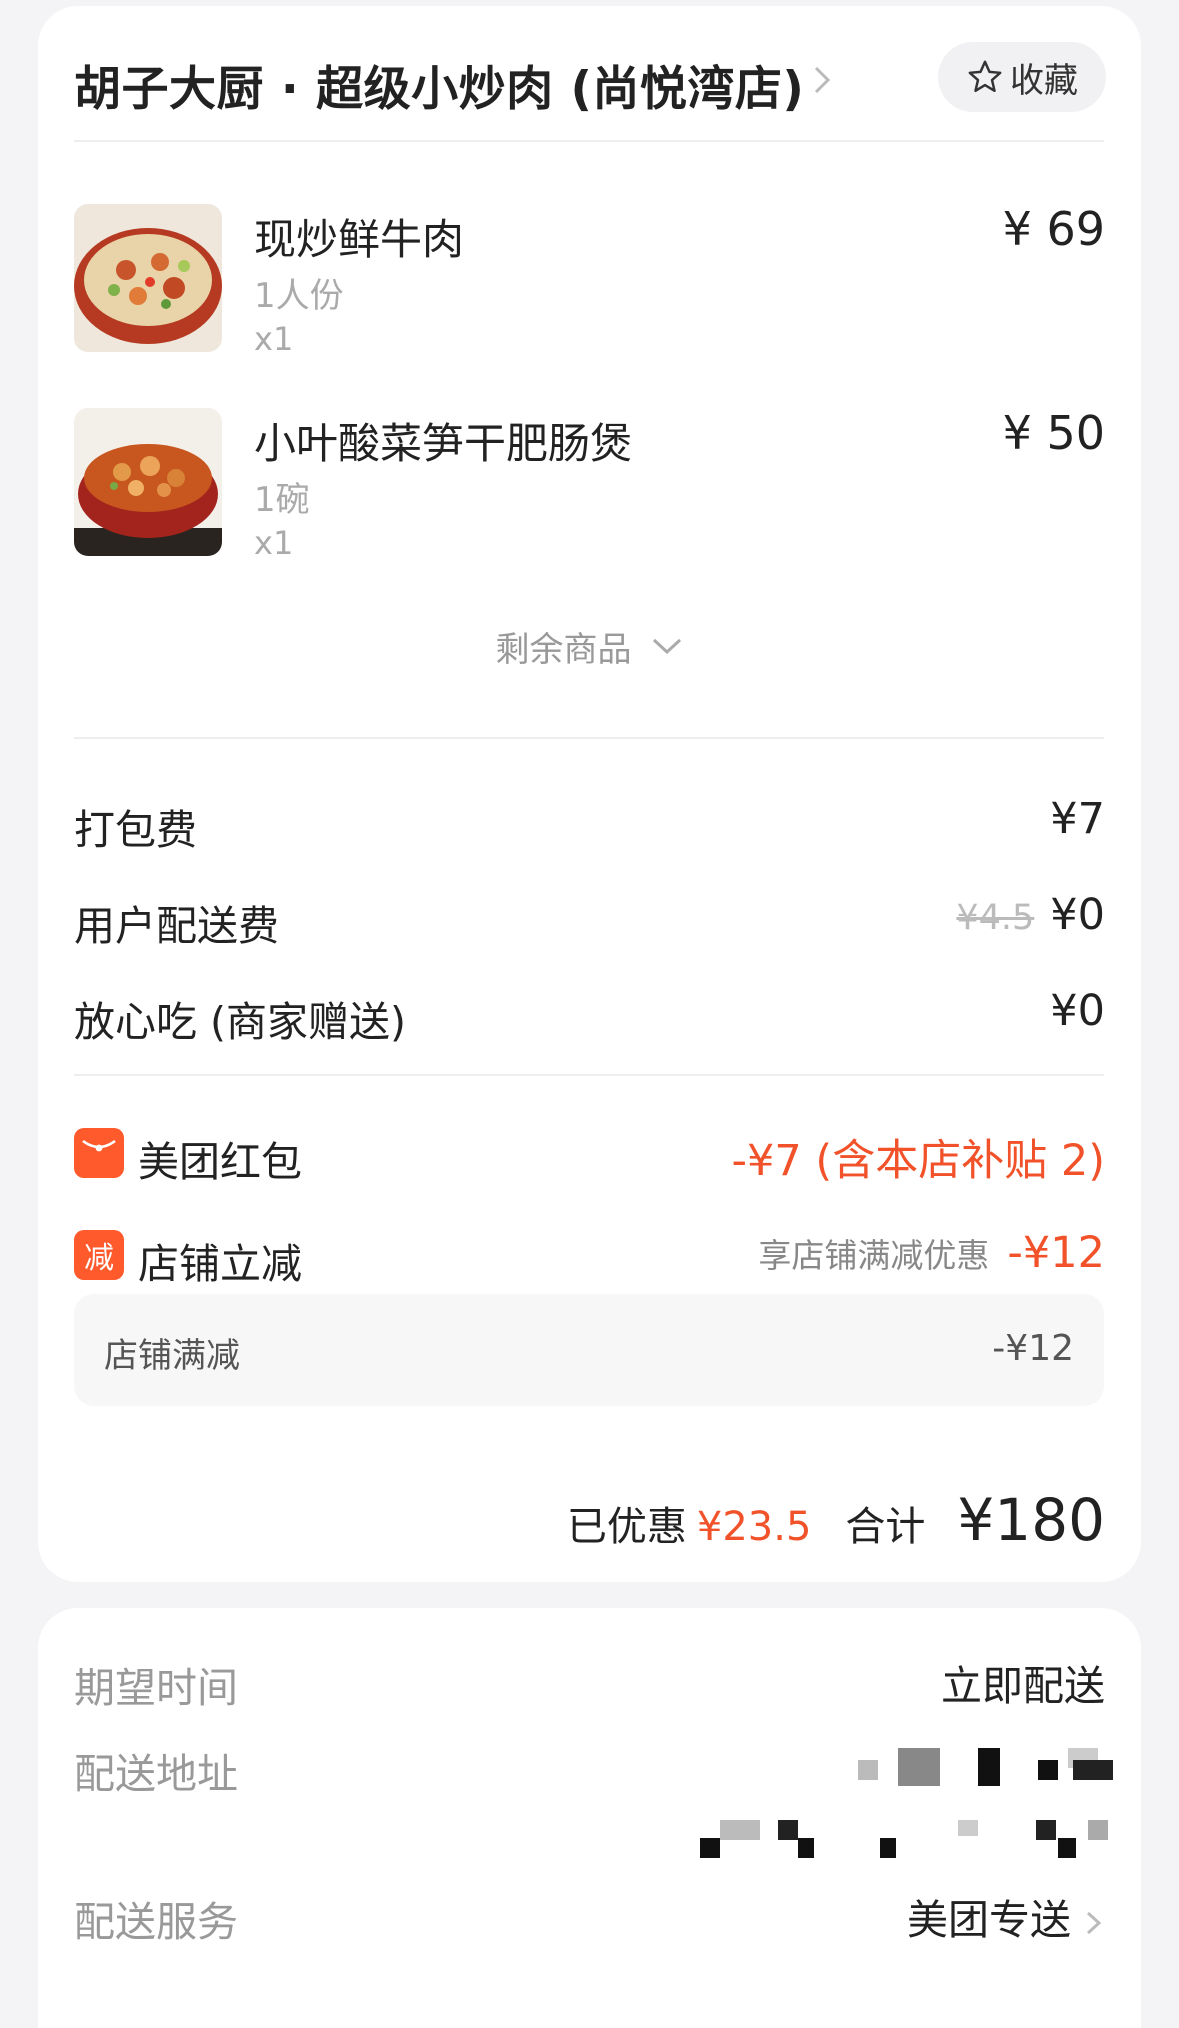 The height and width of the screenshot is (2028, 1179). I want to click on shop-discount-note: 享店铺满减优惠, so click(874, 1255).